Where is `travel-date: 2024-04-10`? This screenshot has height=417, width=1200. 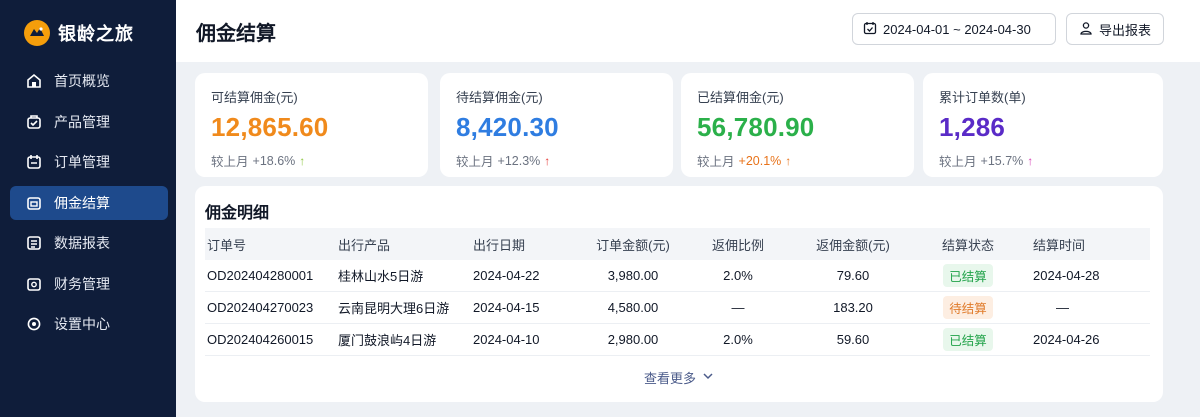
travel-date: 2024-04-10 is located at coordinates (506, 339).